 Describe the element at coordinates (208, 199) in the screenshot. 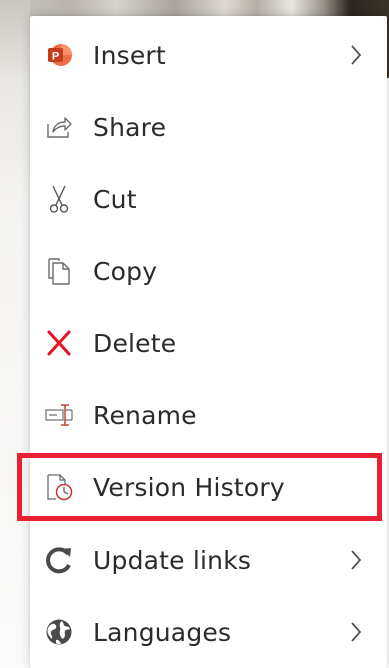

I see `menu-item-cut: Cut` at that location.